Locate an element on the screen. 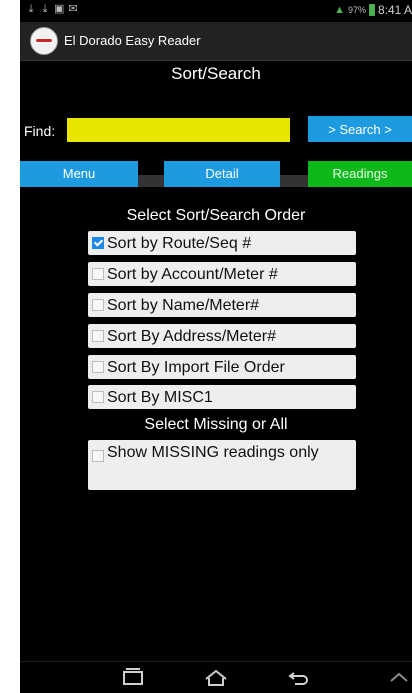 The width and height of the screenshot is (412, 693). sort-option-label: Sort by Route/Seq # is located at coordinates (179, 243).